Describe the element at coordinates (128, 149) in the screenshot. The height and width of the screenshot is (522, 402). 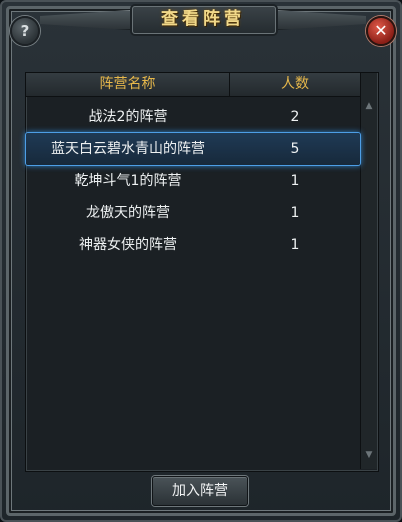
I see `camp-name: 蓝天白云碧水青山的阵营` at that location.